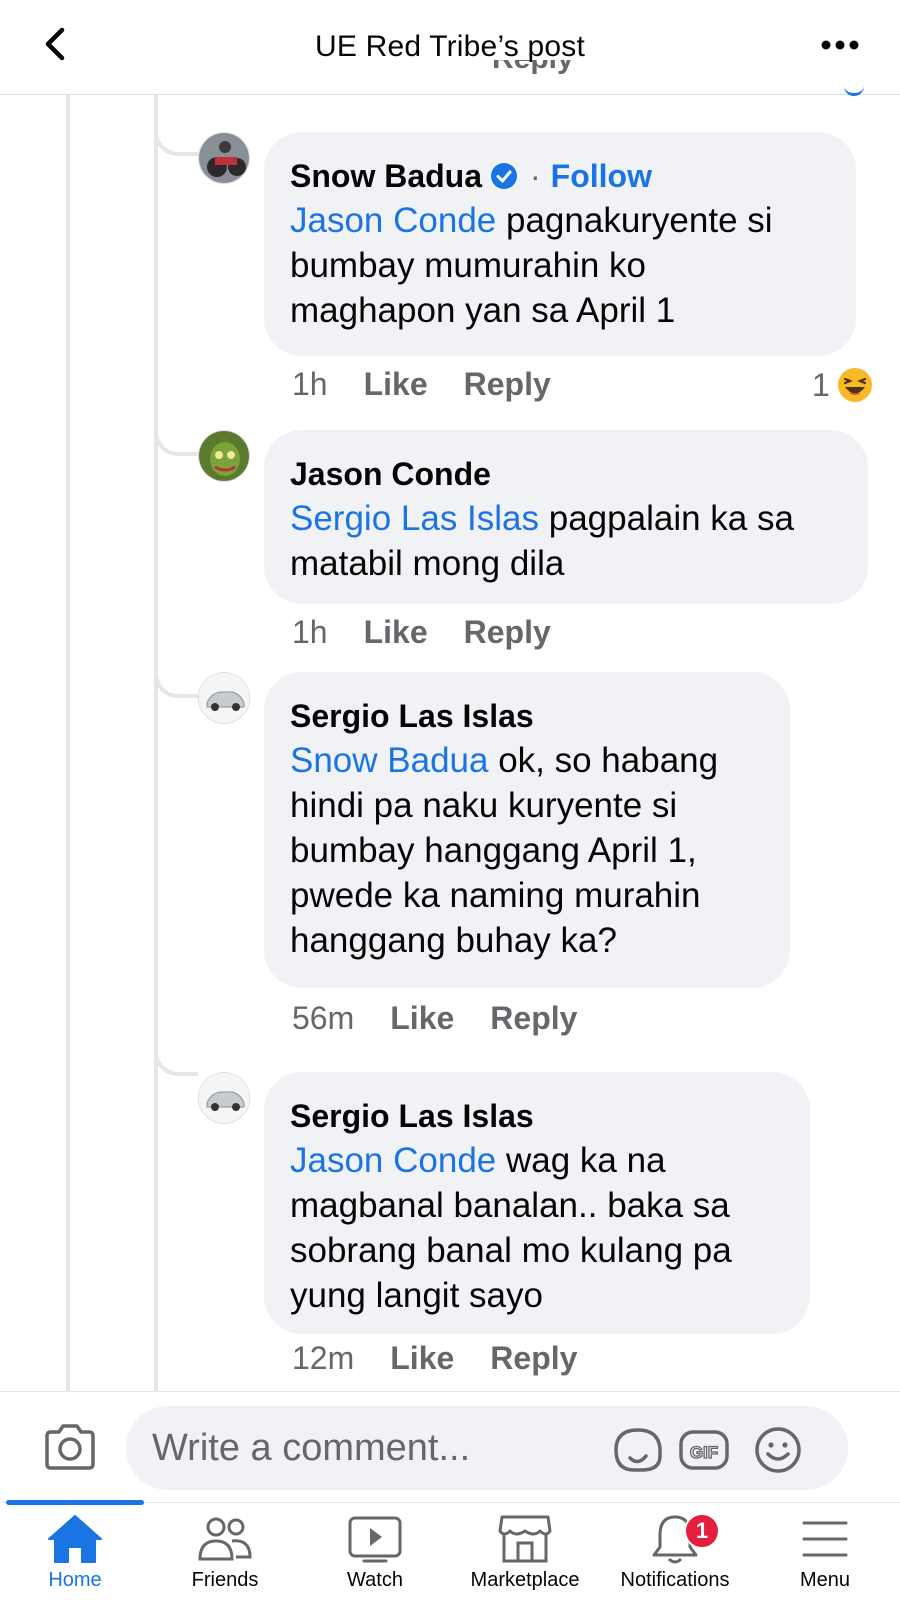 This screenshot has height=1600, width=900. Describe the element at coordinates (375, 1539) in the screenshot. I see `watch-icon` at that location.